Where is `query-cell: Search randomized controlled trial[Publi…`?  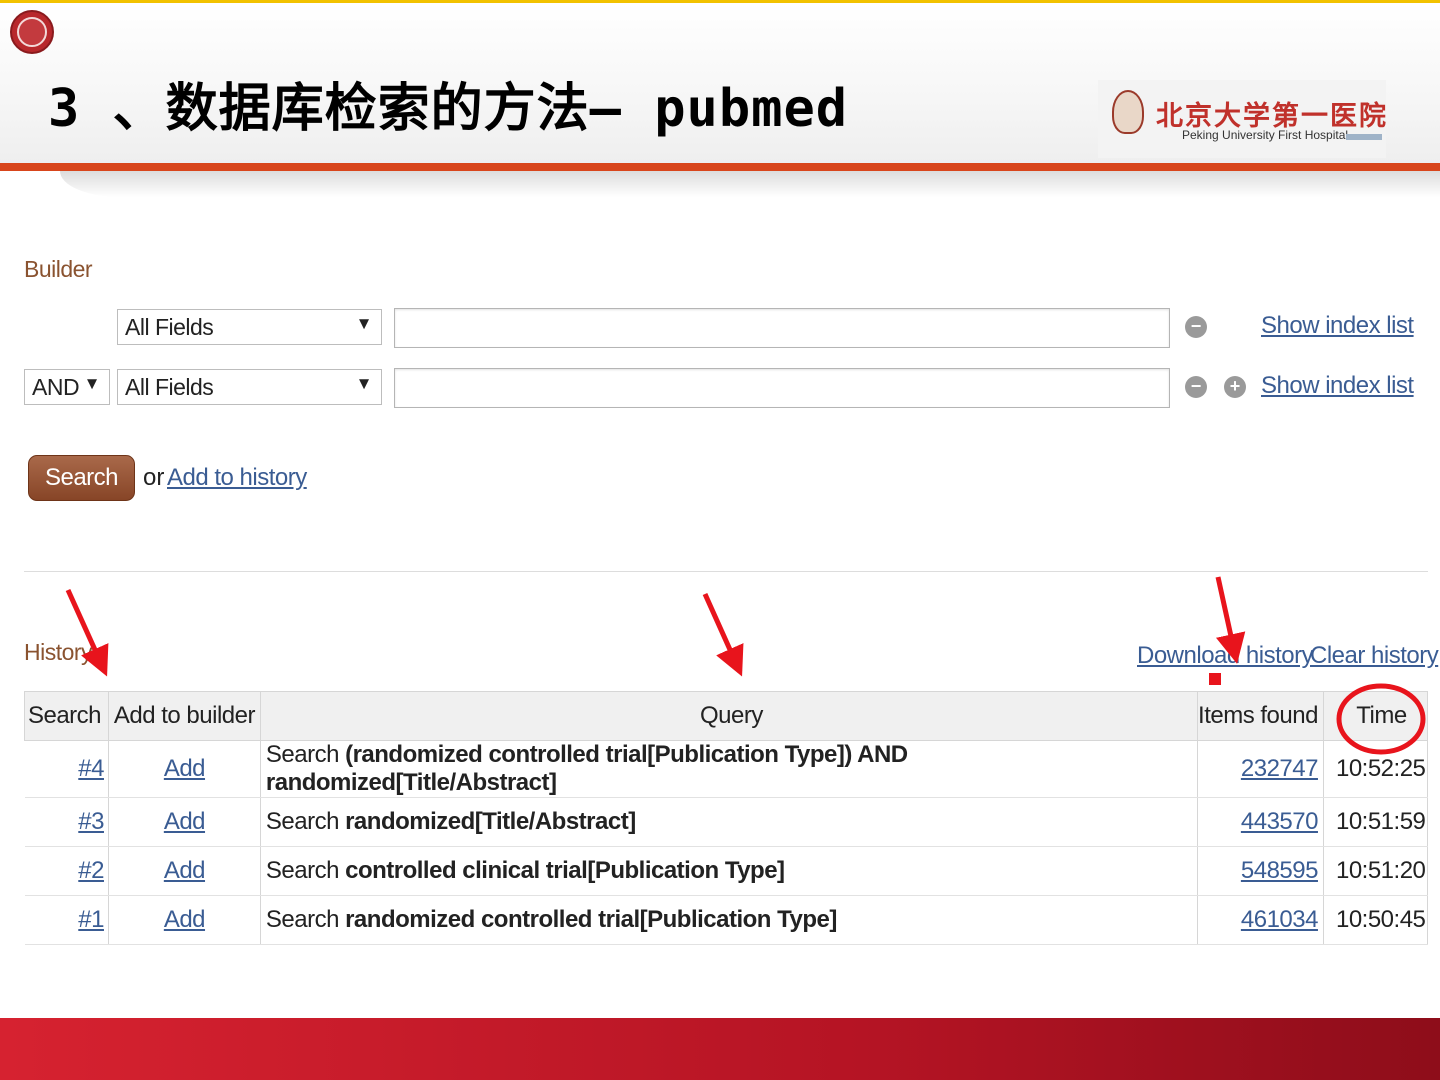
query-cell: Search randomized controlled trial[Publi… is located at coordinates (729, 920).